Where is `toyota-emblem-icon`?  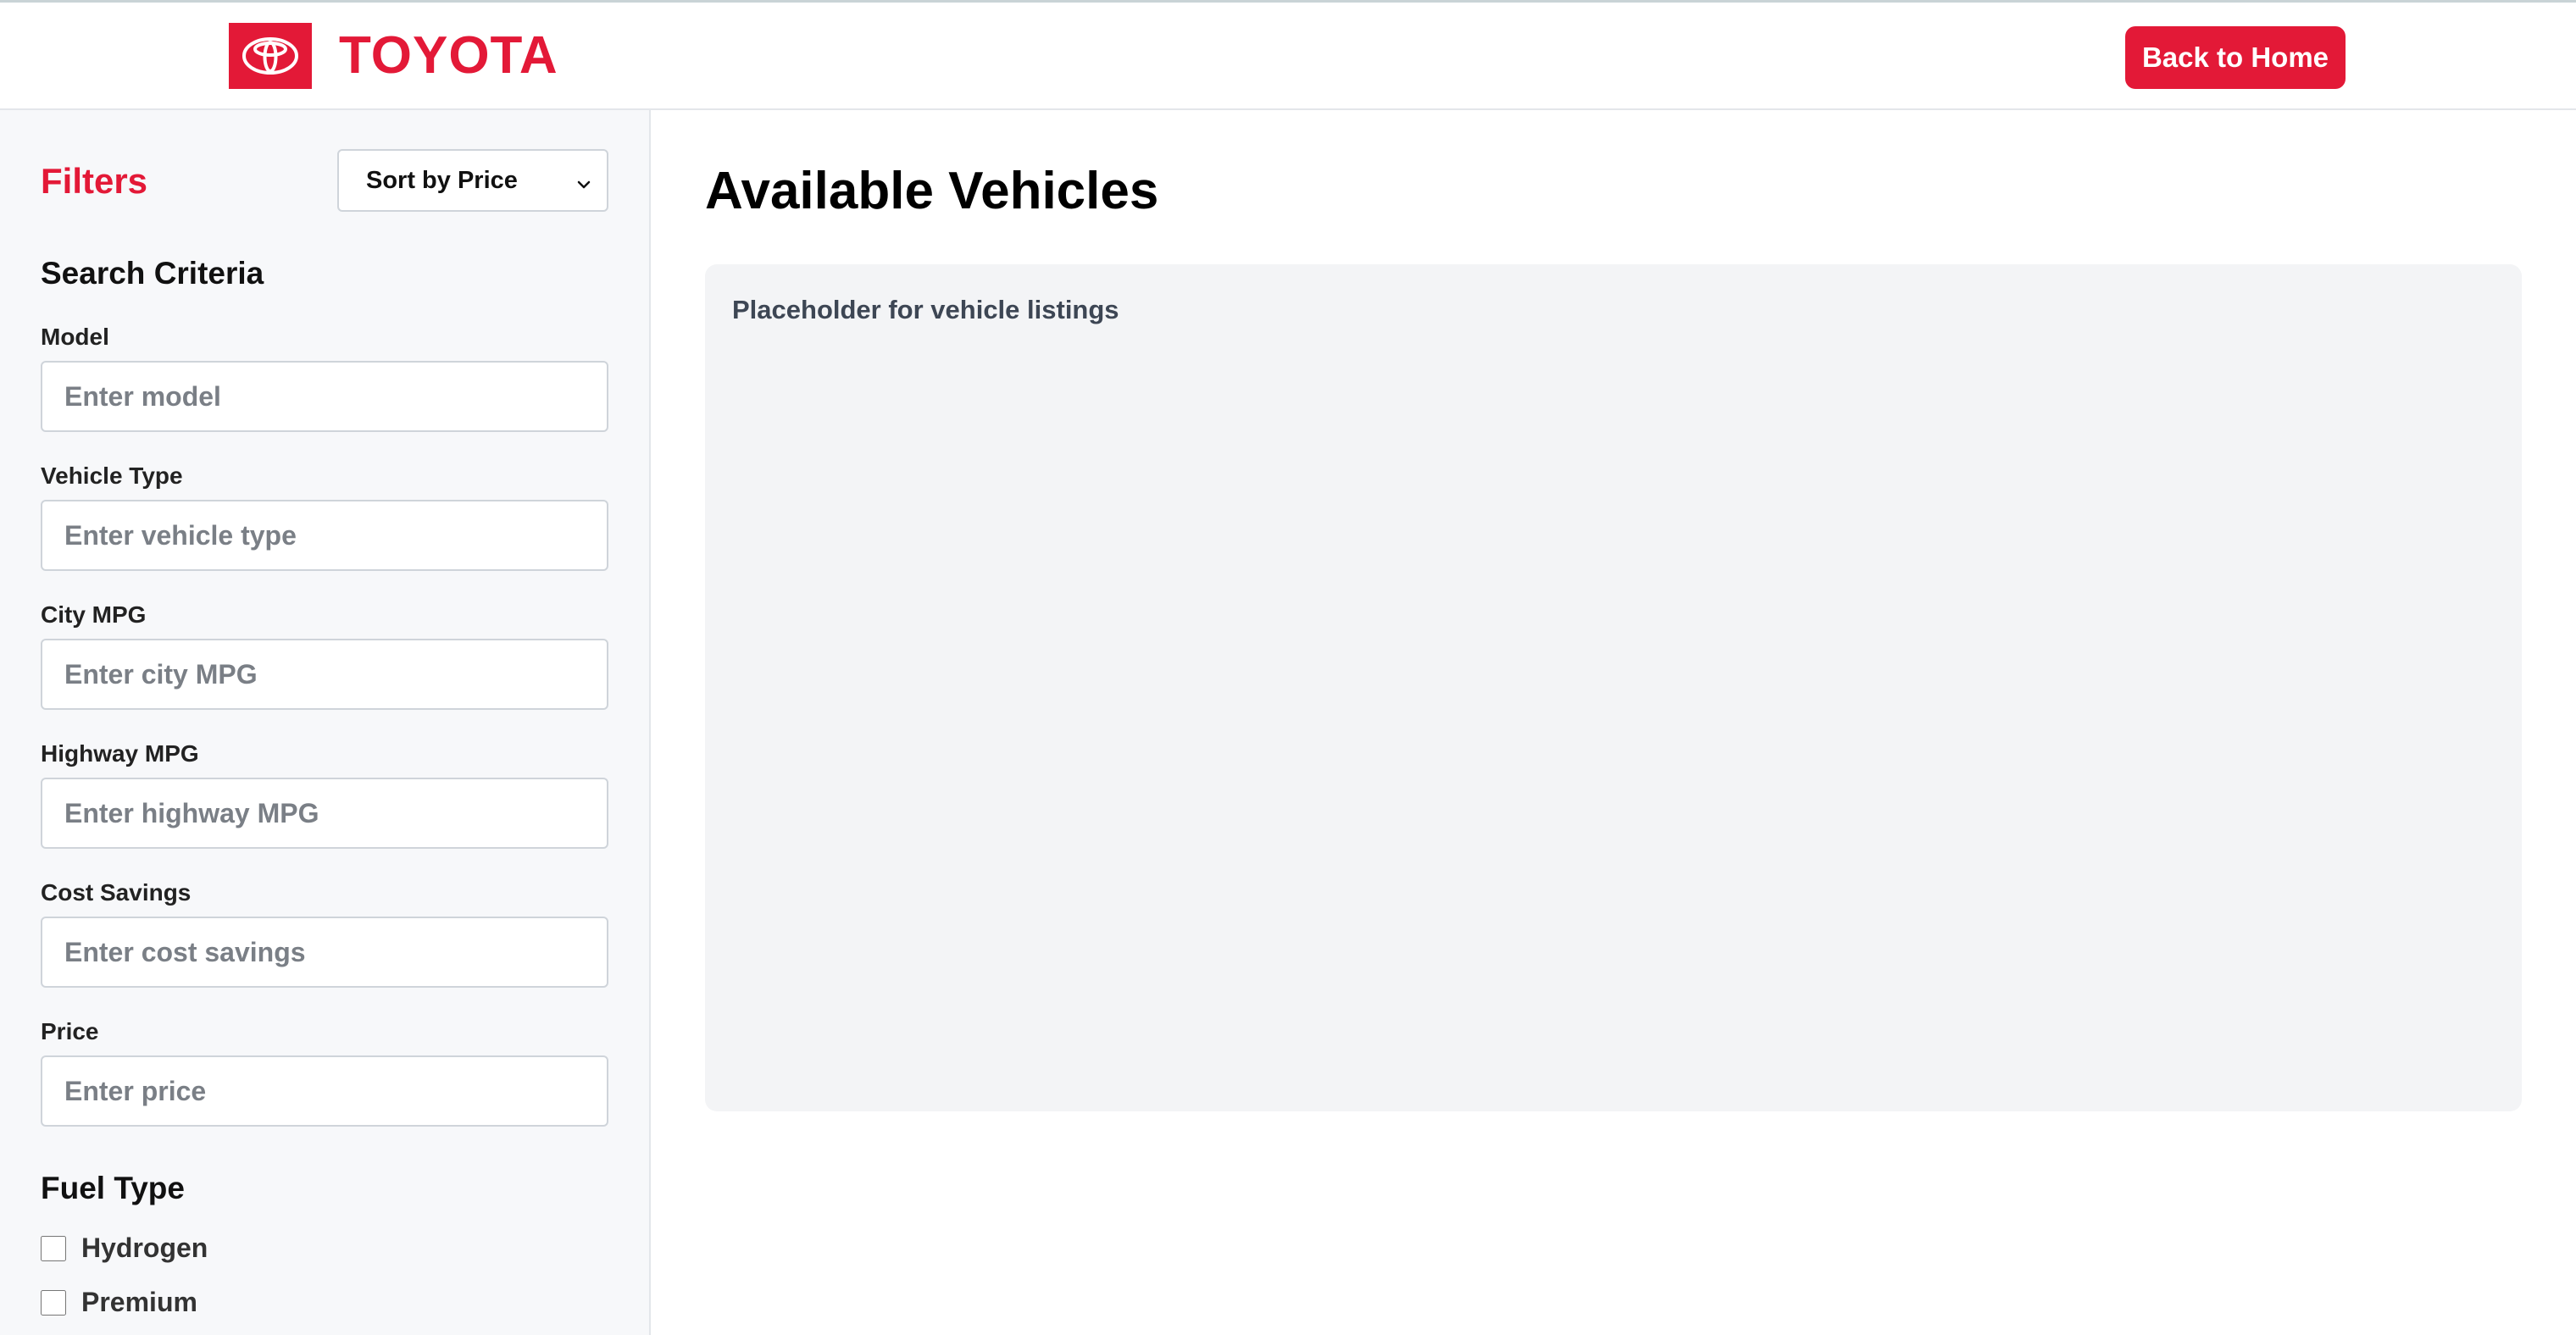 toyota-emblem-icon is located at coordinates (270, 56).